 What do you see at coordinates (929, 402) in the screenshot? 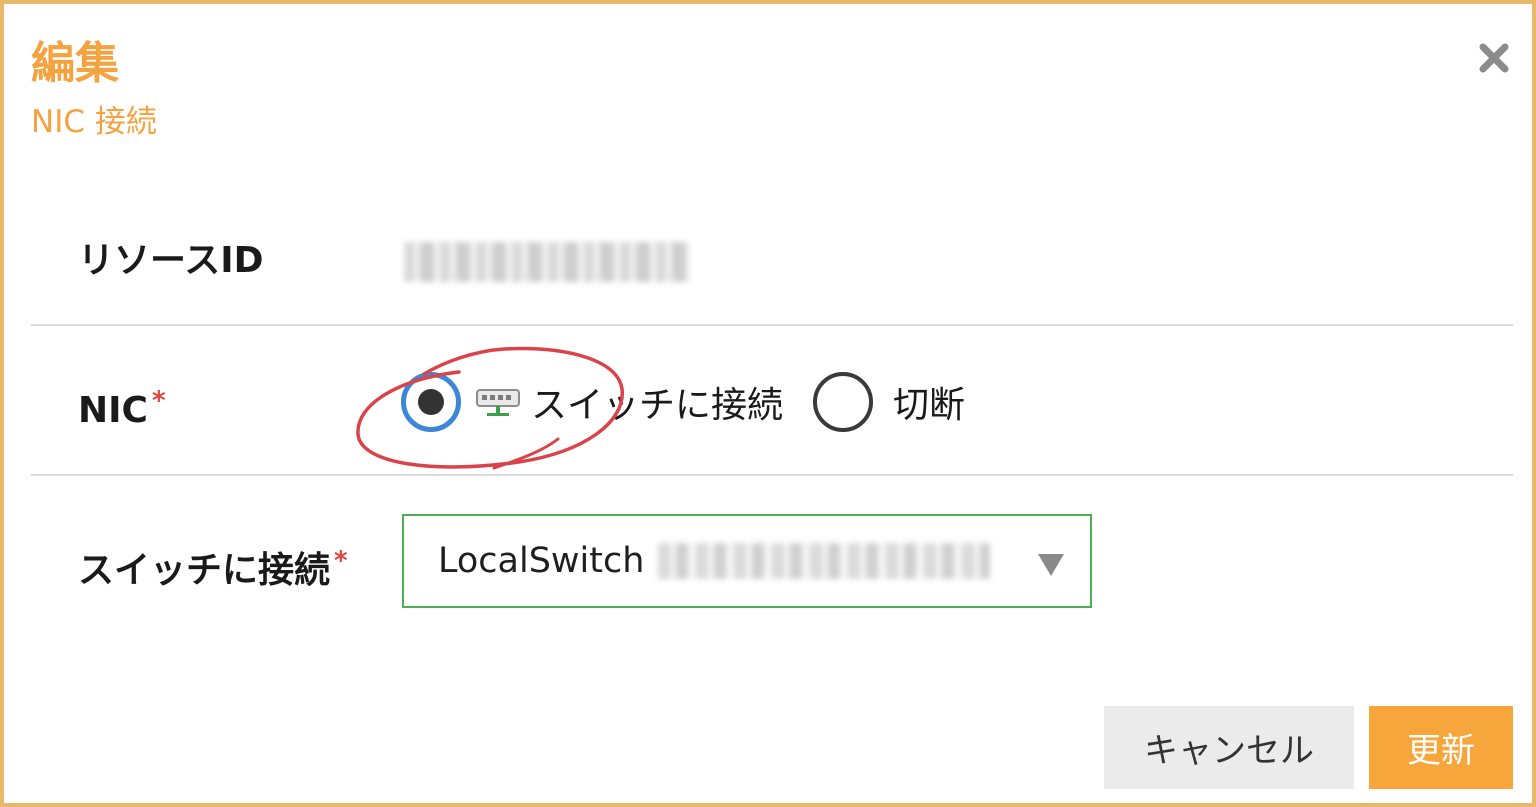
I see `option-disconnect-label: 切断` at bounding box center [929, 402].